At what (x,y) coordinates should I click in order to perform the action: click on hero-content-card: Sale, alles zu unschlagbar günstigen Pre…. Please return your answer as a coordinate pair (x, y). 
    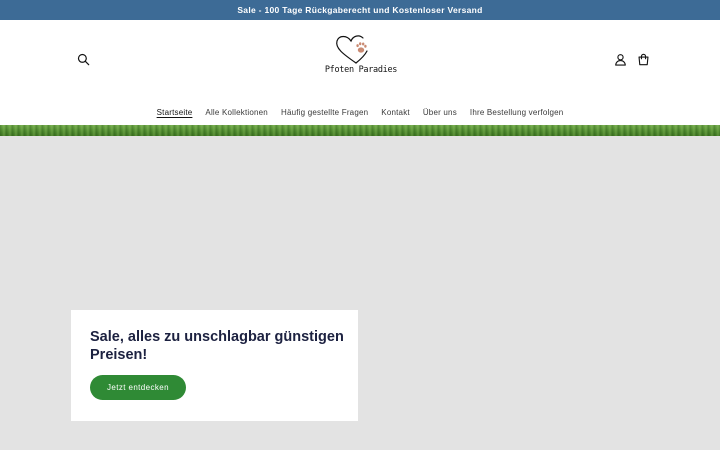
    Looking at the image, I should click on (214, 365).